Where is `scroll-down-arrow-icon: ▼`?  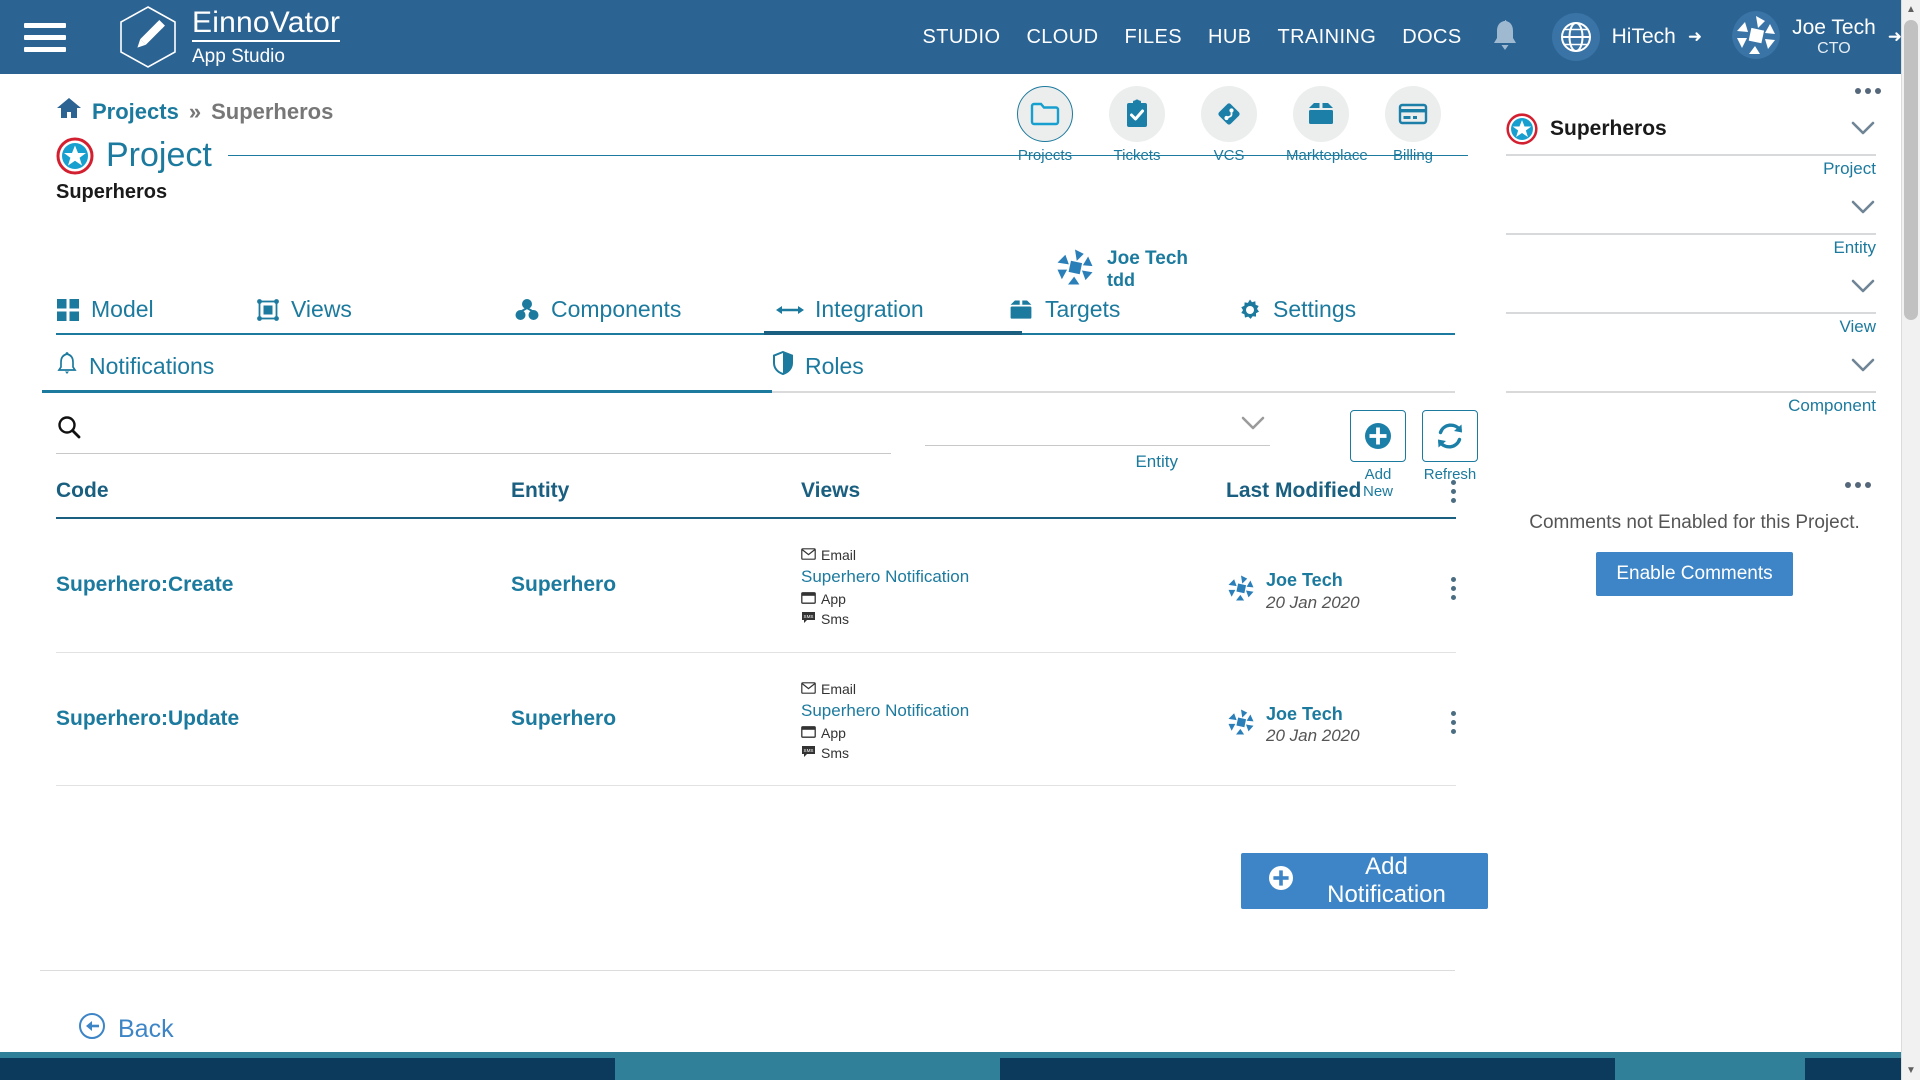
scroll-down-arrow-icon: ▼ is located at coordinates (1911, 1070).